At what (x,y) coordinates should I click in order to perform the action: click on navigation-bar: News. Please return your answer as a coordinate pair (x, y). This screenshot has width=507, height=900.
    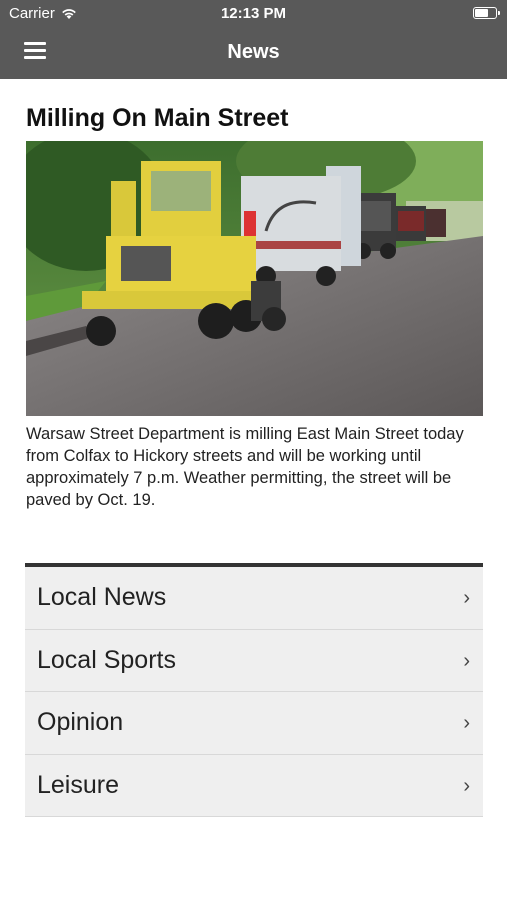
    Looking at the image, I should click on (253, 53).